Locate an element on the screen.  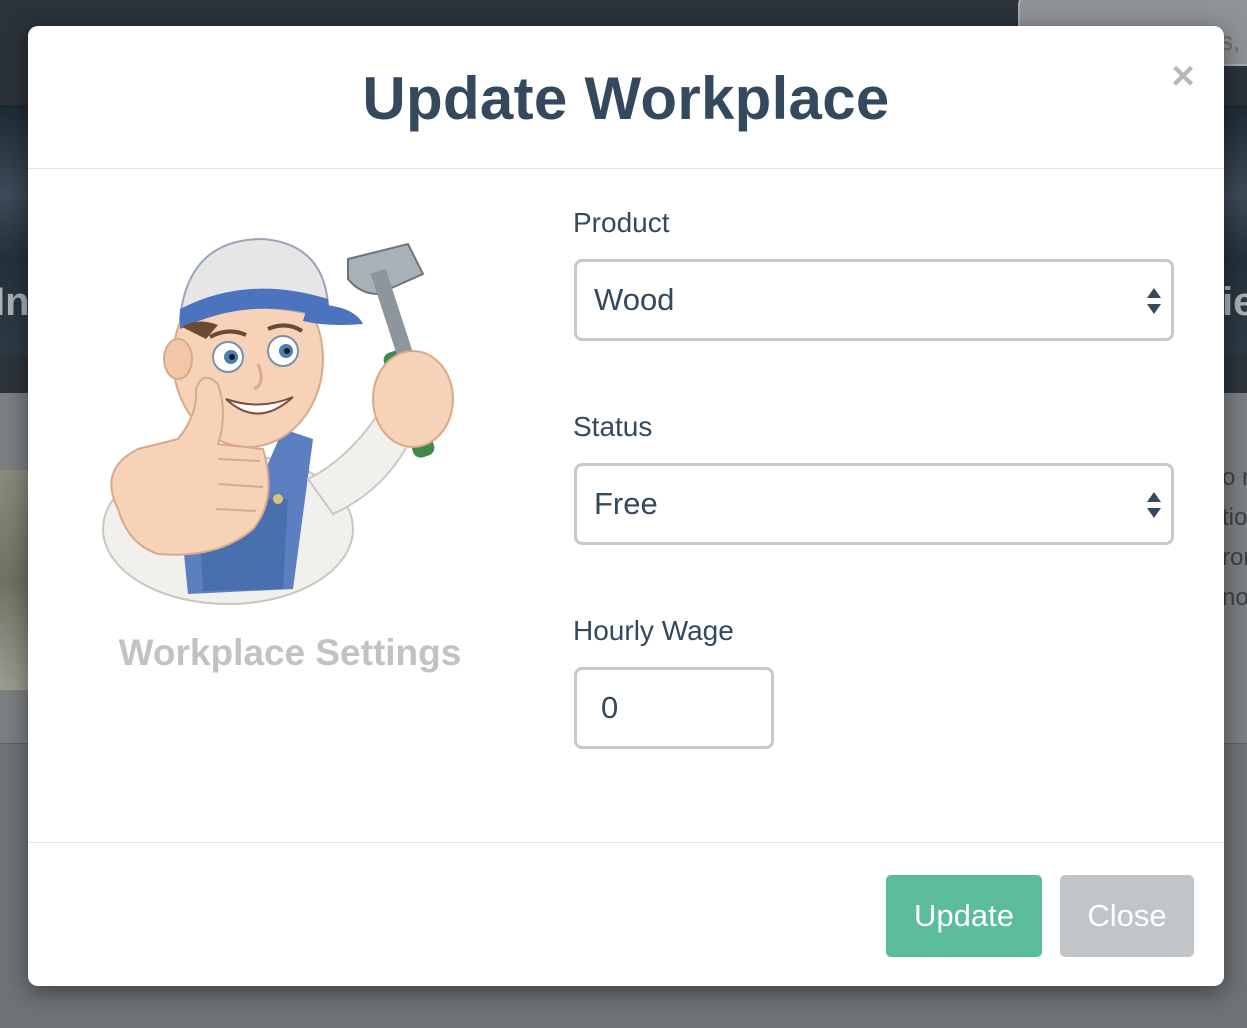
background-text-line: o r is located at coordinates (1234, 477).